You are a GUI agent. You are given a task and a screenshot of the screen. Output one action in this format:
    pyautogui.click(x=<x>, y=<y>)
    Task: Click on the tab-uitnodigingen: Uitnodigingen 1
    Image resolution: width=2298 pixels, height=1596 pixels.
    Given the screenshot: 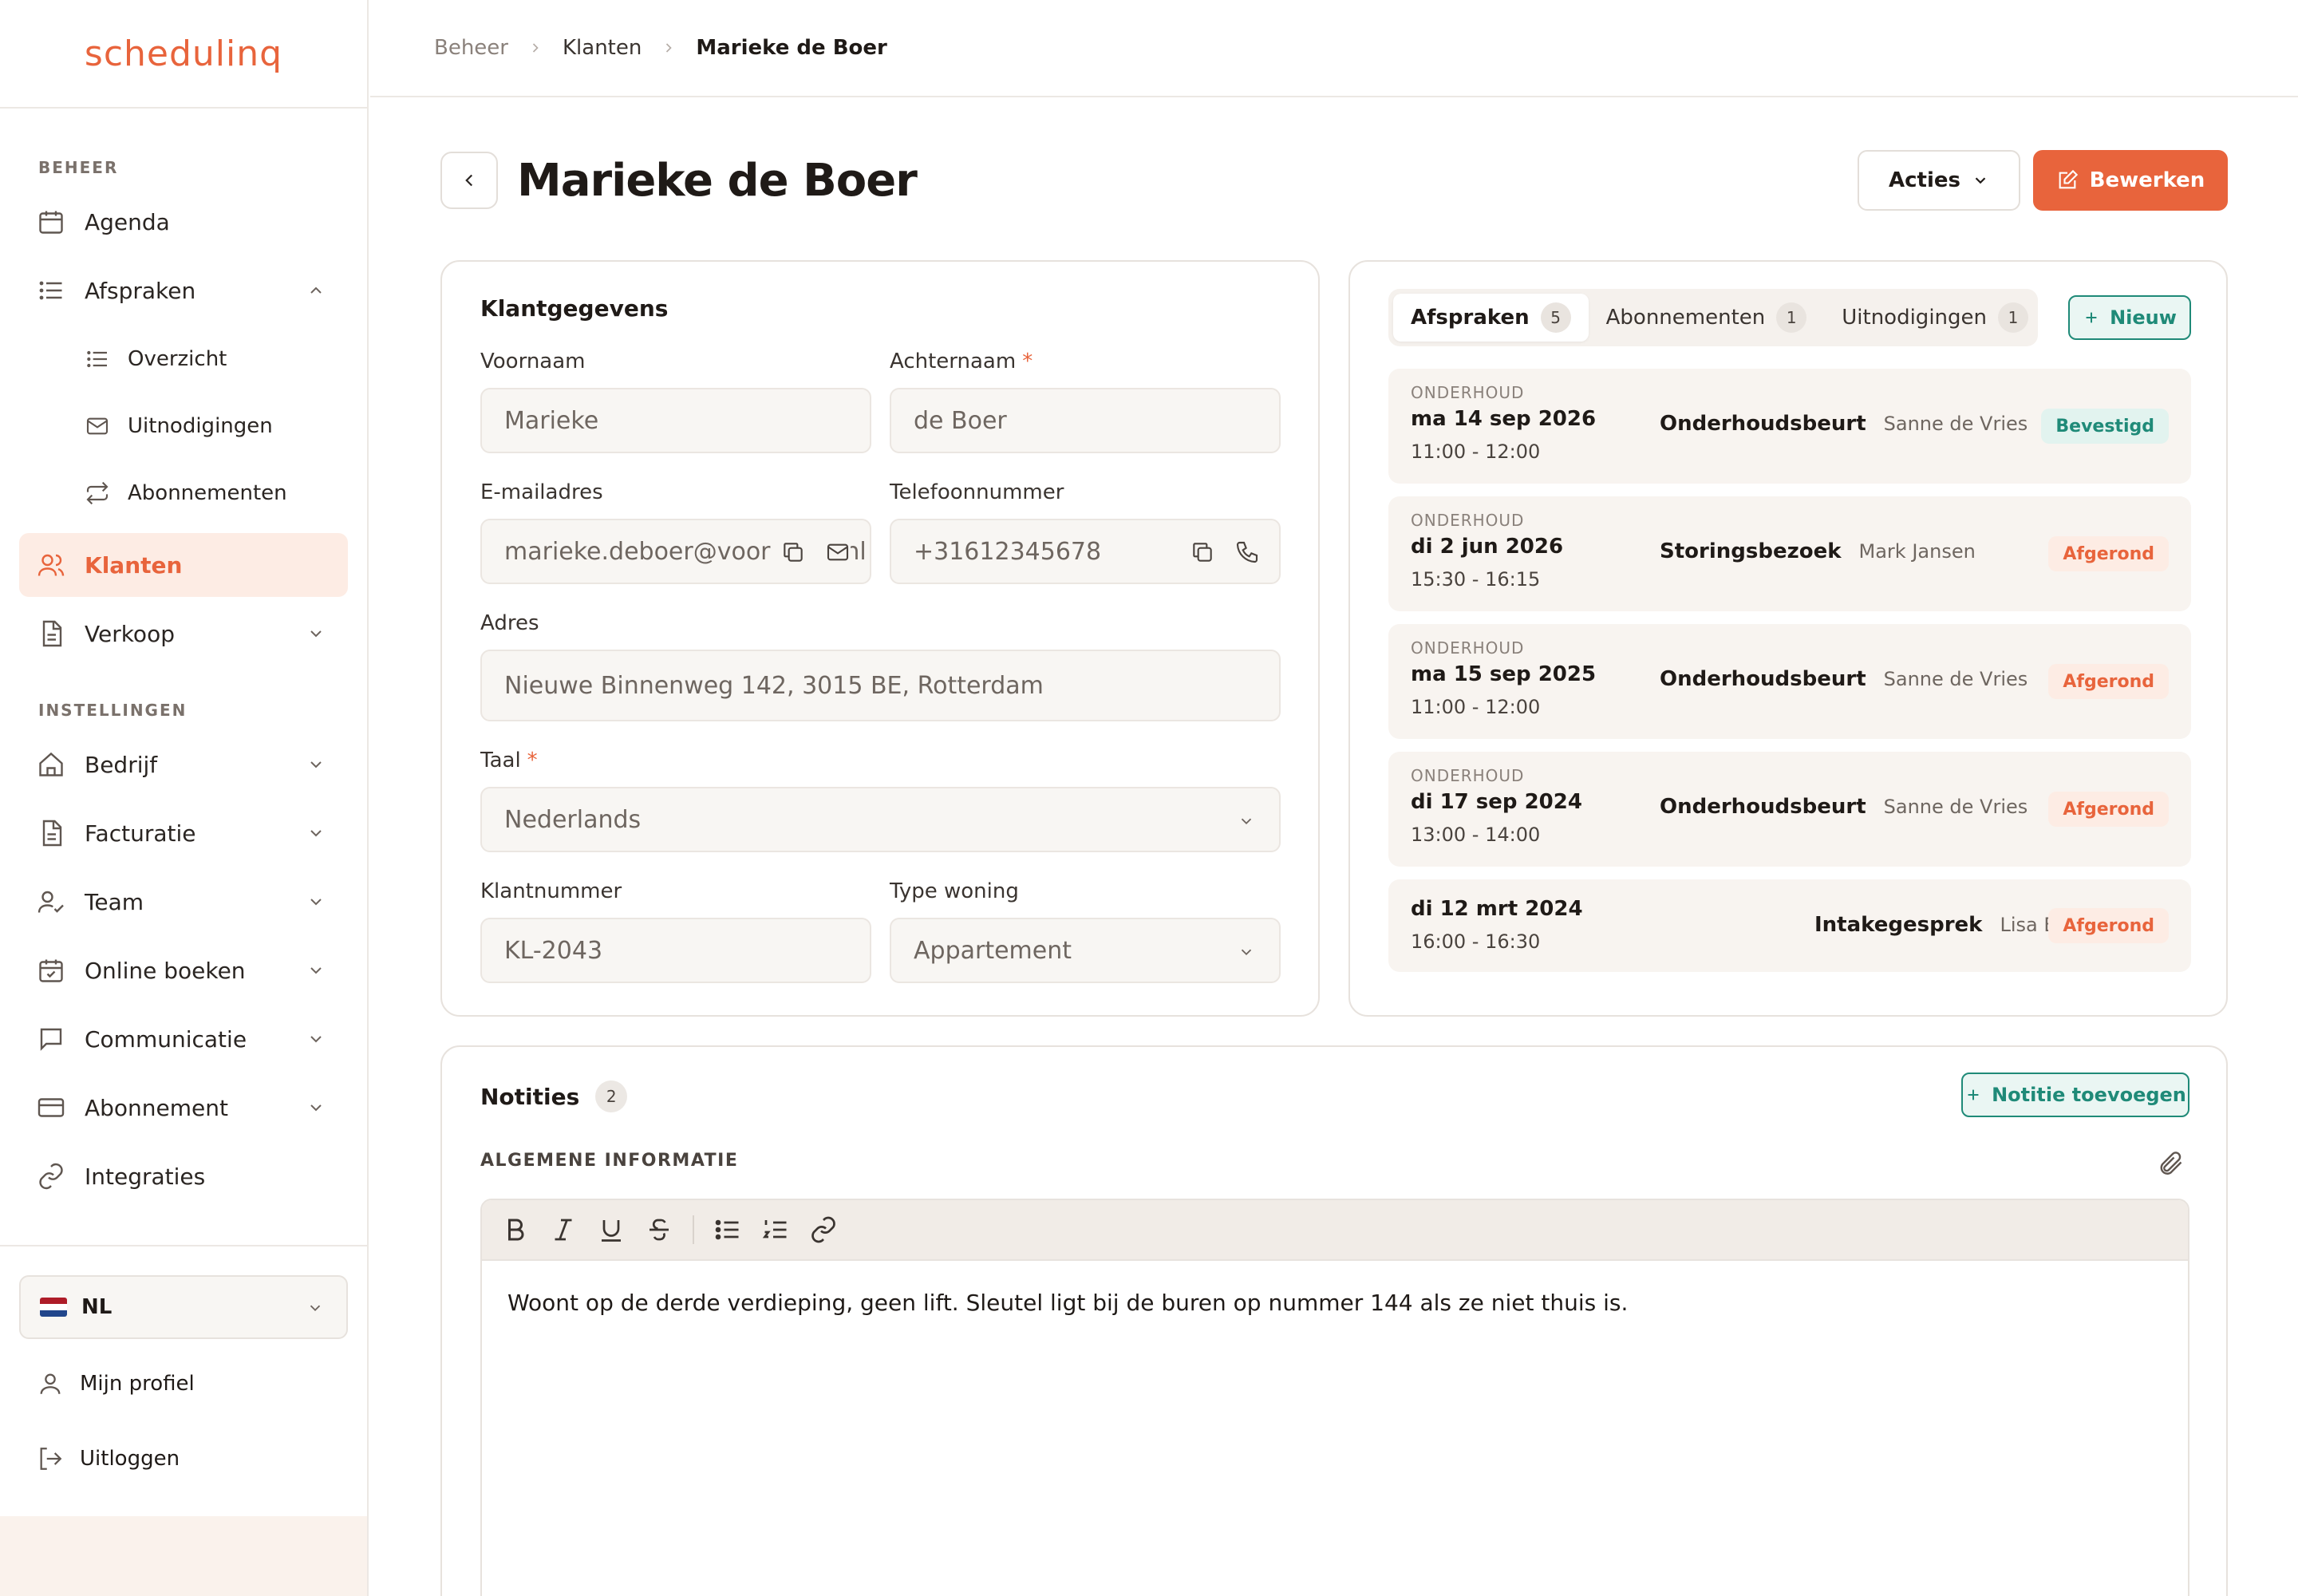 What is the action you would take?
    pyautogui.click(x=1935, y=318)
    